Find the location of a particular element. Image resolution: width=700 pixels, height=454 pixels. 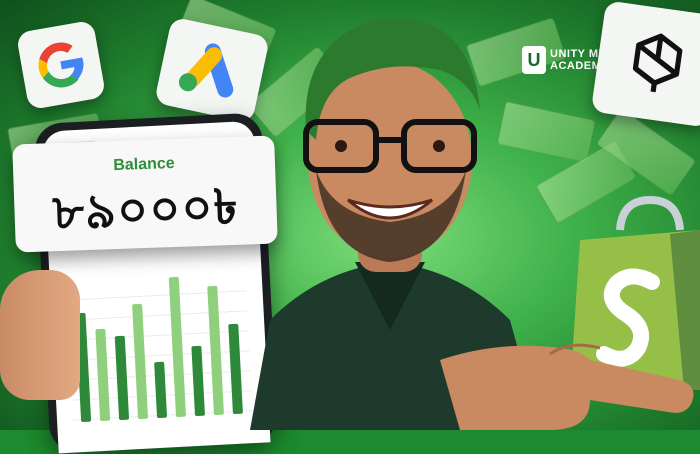

openai-logo-icon is located at coordinates (657, 63).